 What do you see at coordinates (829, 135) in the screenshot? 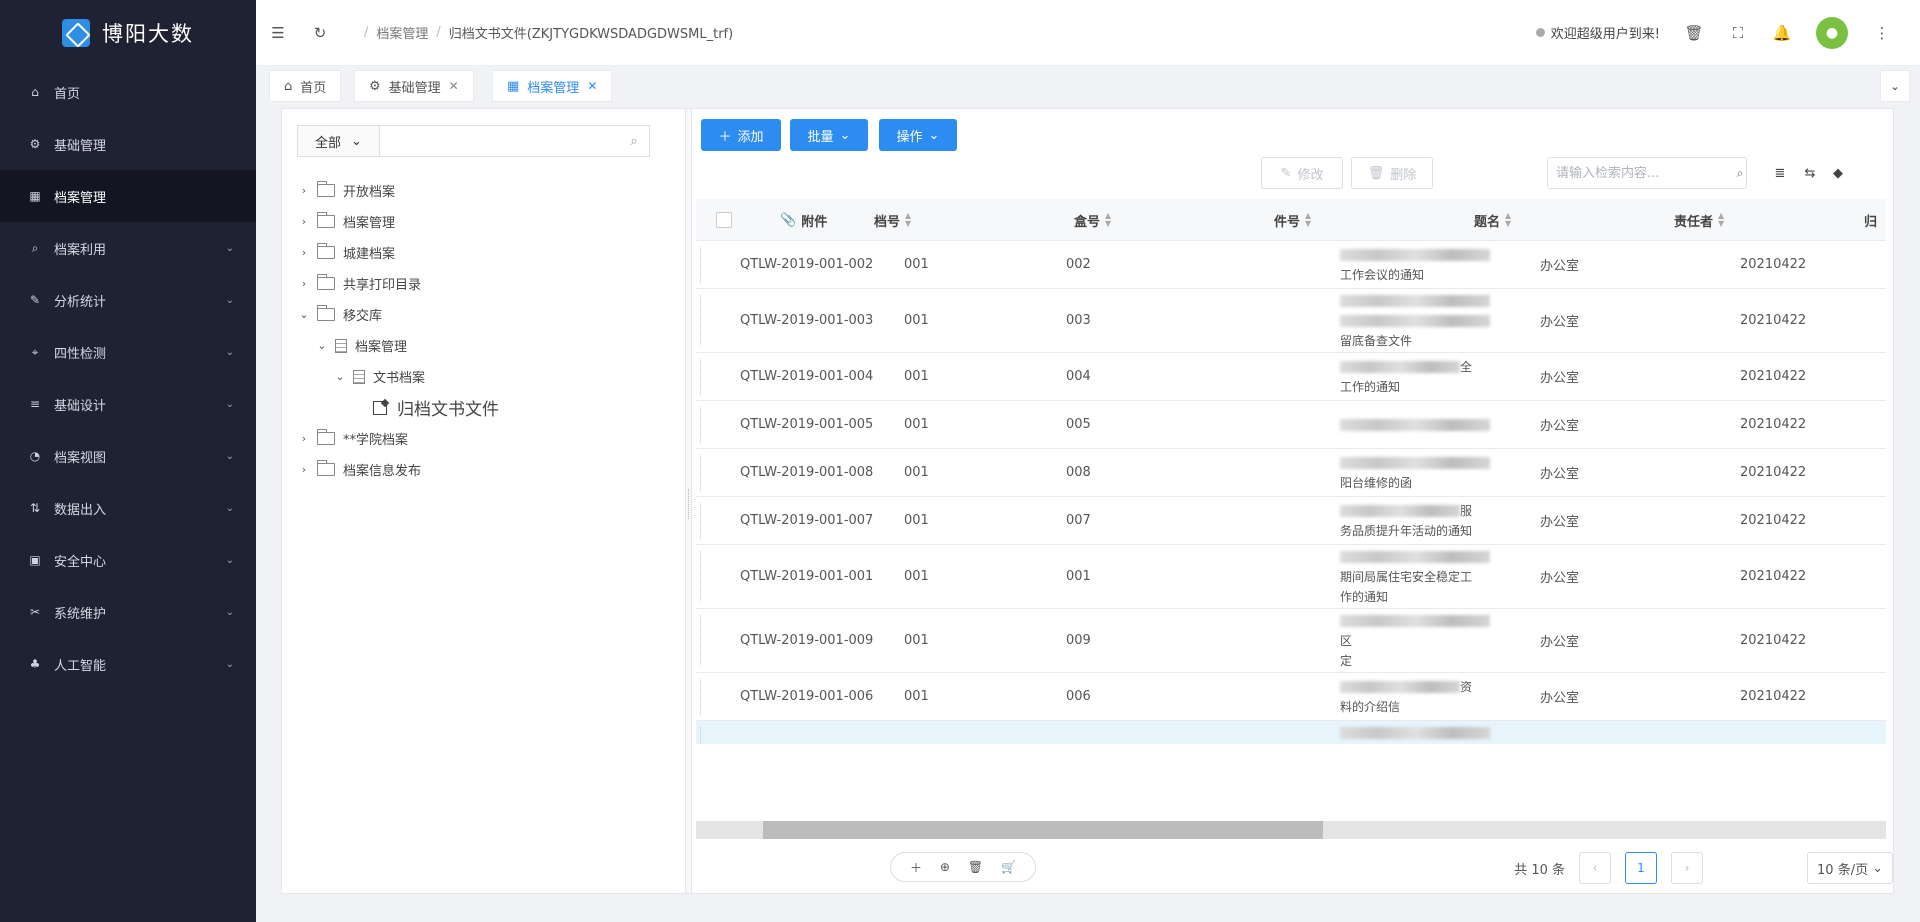
I see `batch-button: 批量 ⌄` at bounding box center [829, 135].